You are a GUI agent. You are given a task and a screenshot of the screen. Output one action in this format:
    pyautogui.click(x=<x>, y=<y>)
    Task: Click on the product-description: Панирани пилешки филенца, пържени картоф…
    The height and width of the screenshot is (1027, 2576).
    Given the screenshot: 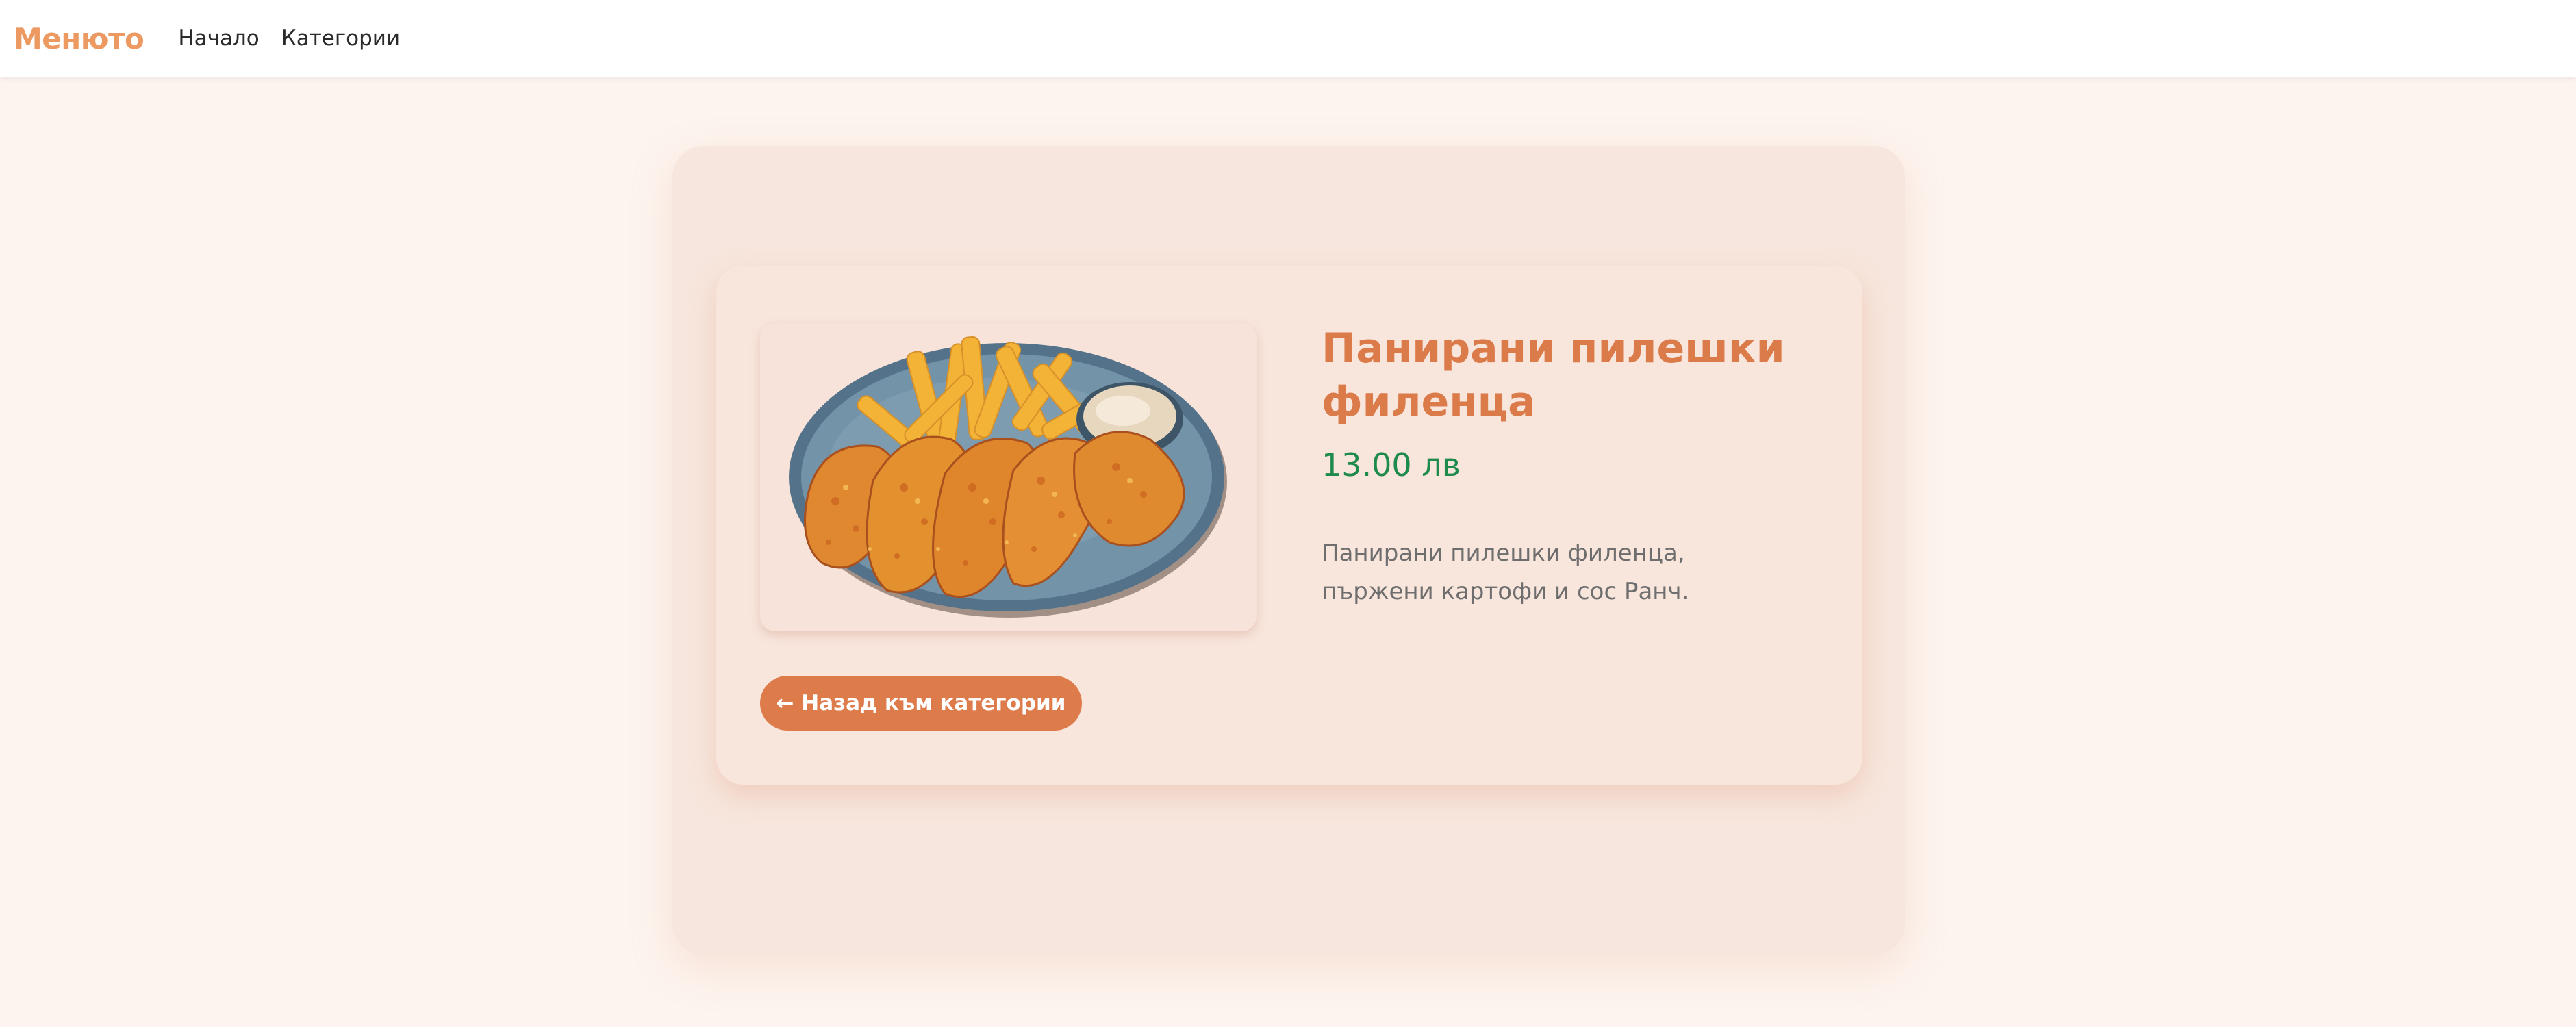 What is the action you would take?
    pyautogui.click(x=1505, y=572)
    